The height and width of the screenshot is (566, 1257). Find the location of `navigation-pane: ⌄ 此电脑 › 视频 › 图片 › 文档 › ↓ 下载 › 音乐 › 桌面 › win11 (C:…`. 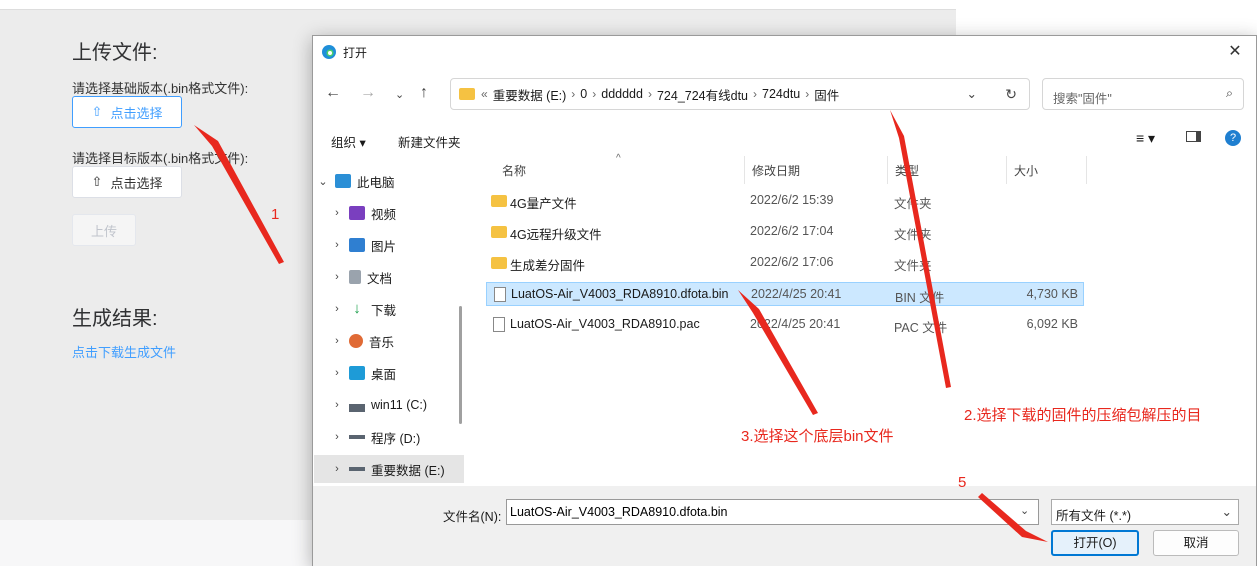

navigation-pane: ⌄ 此电脑 › 视频 › 图片 › 文档 › ↓ 下载 › 音乐 › 桌面 › win11 (C:… is located at coordinates (390, 321).